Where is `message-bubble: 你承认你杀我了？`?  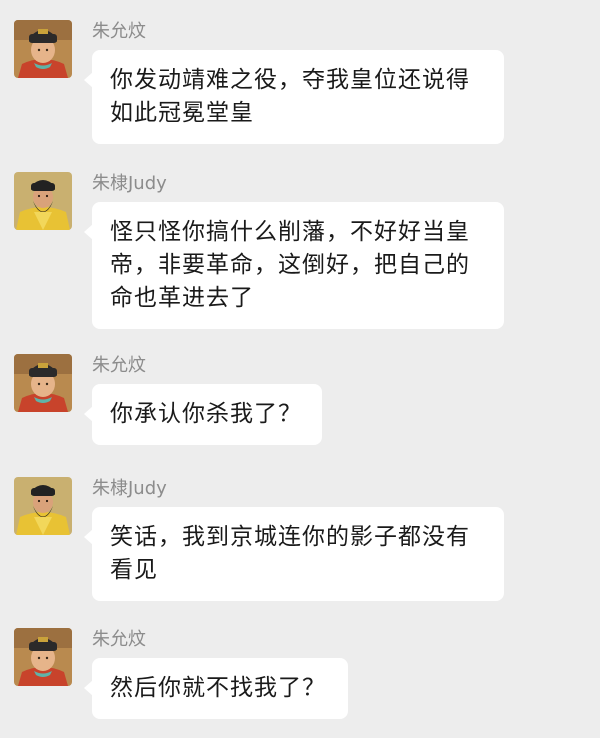
message-bubble: 你承认你杀我了？ is located at coordinates (203, 414).